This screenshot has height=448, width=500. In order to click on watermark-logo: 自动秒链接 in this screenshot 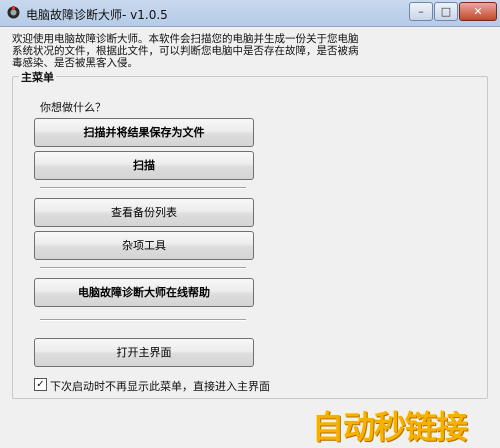, I will do `click(390, 427)`.